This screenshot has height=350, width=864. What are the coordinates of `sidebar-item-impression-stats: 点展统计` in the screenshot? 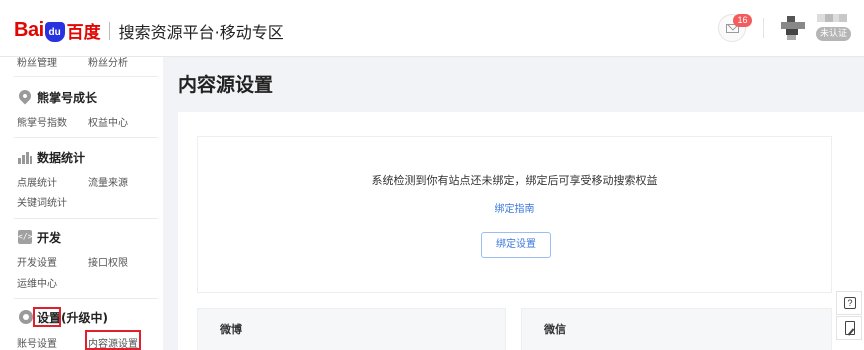 It's located at (37, 181).